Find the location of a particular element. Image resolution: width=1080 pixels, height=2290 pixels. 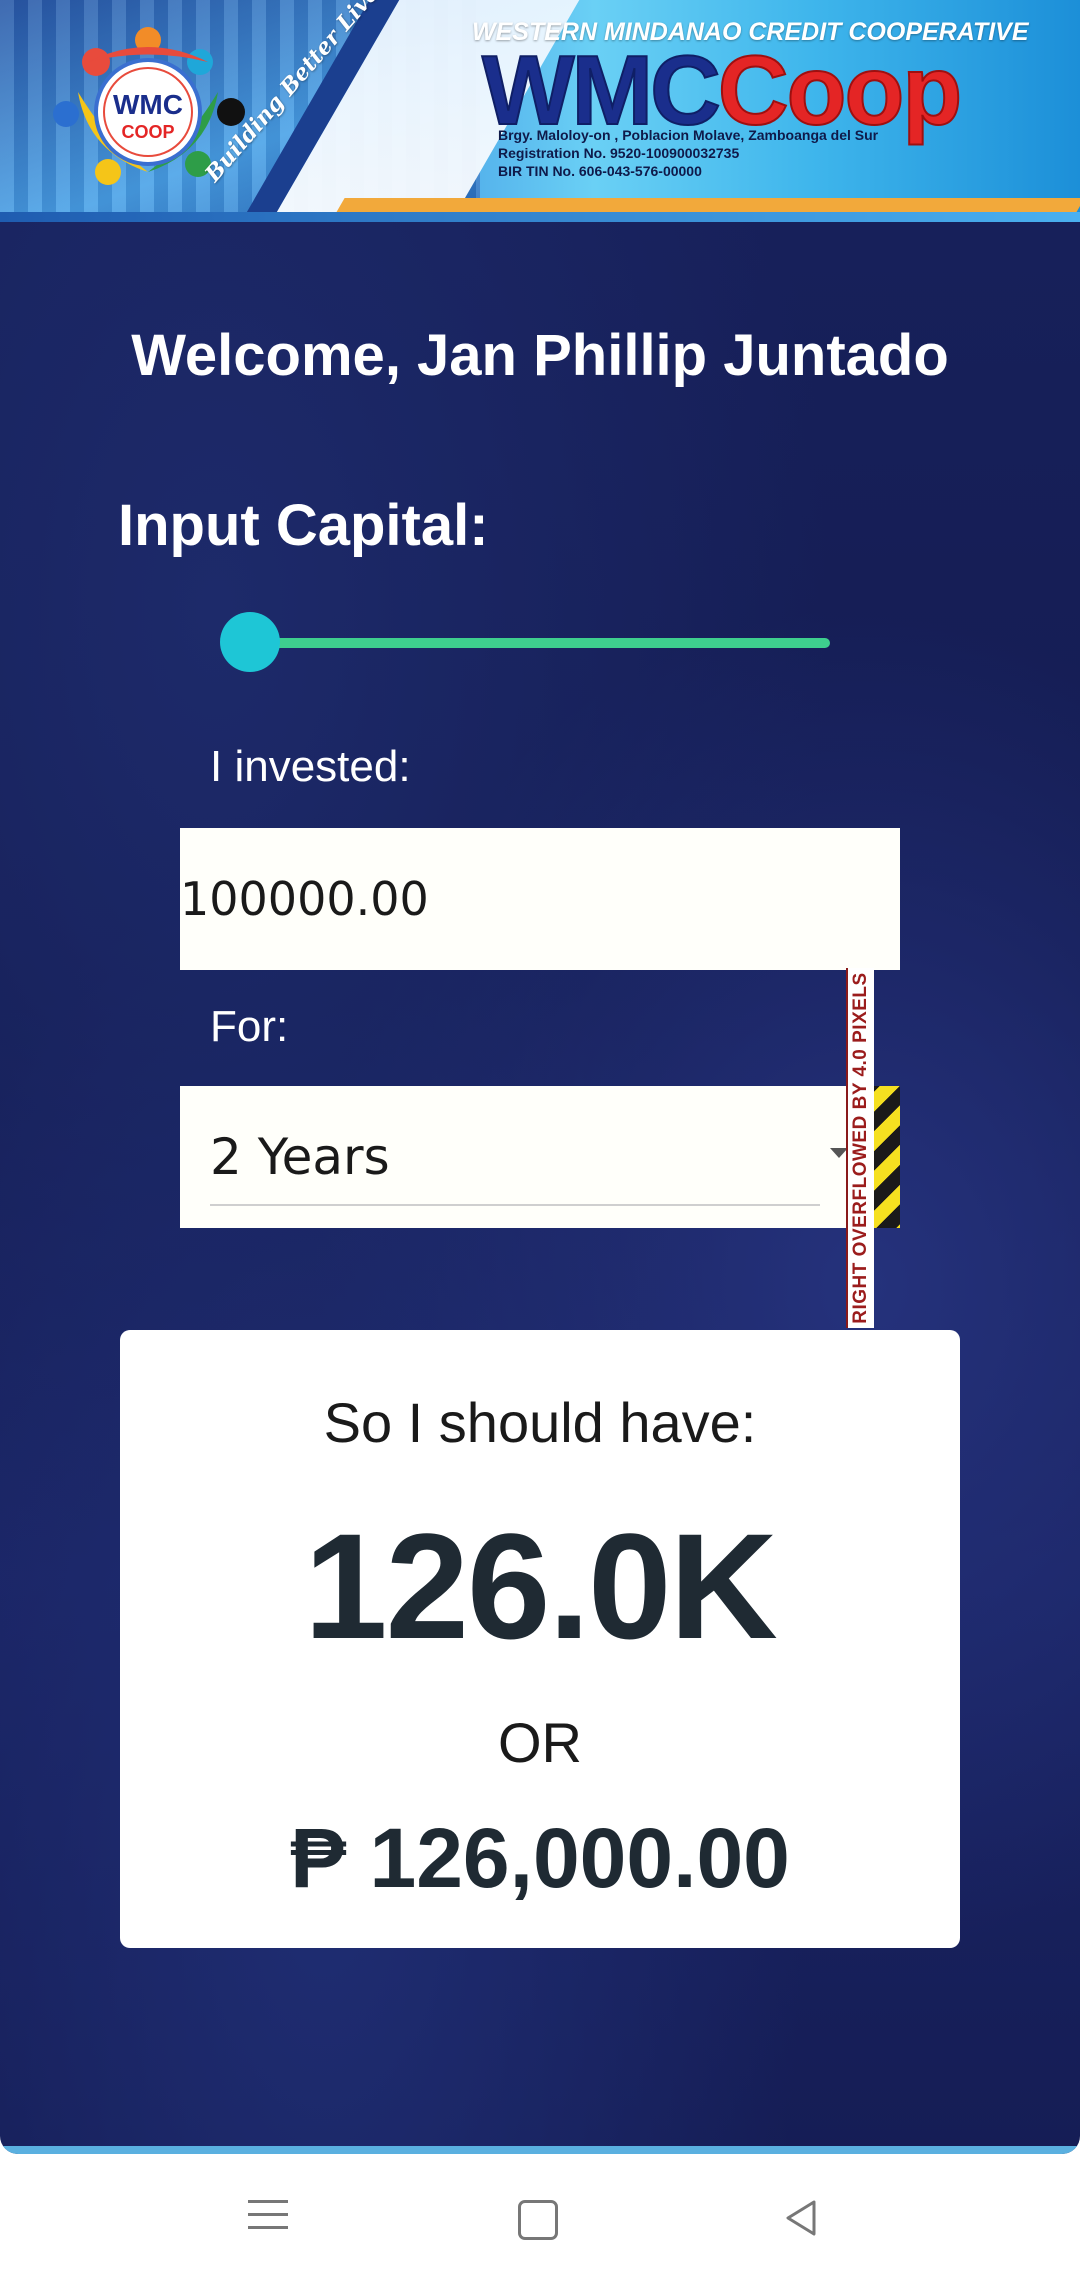

dropdown-underline is located at coordinates (515, 1205).